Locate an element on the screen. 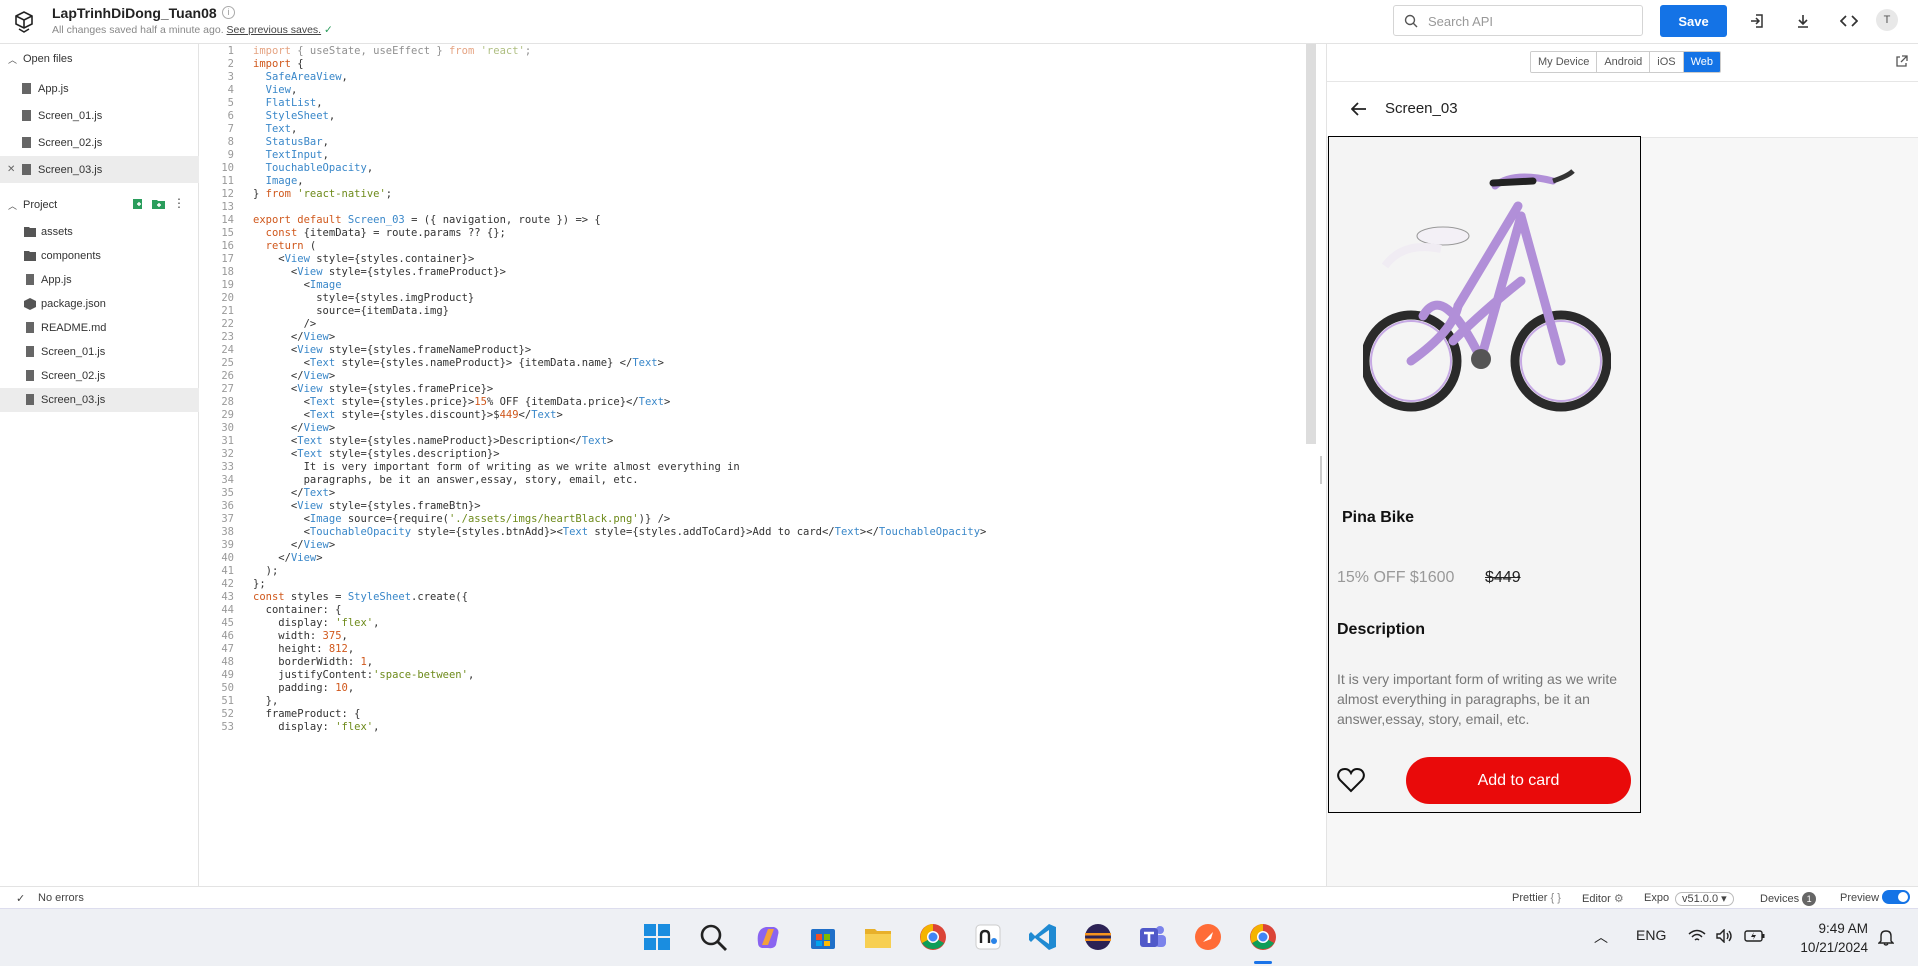 This screenshot has height=966, width=1918. code-line: StatusBar, is located at coordinates (291, 142).